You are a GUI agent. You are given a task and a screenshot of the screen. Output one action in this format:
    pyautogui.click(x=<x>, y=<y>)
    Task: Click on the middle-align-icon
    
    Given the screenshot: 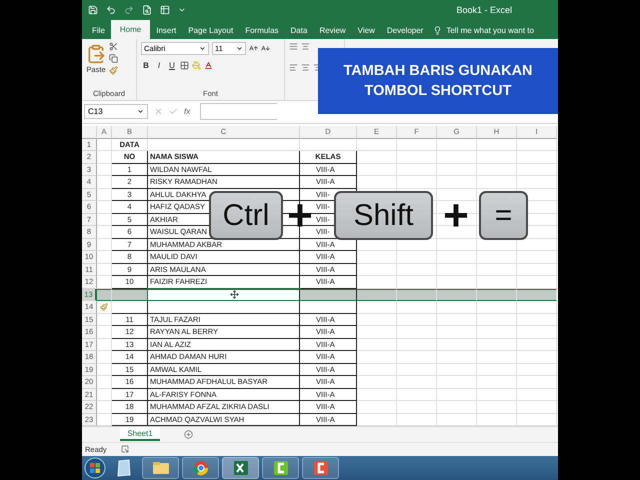 What is the action you would take?
    pyautogui.click(x=305, y=47)
    